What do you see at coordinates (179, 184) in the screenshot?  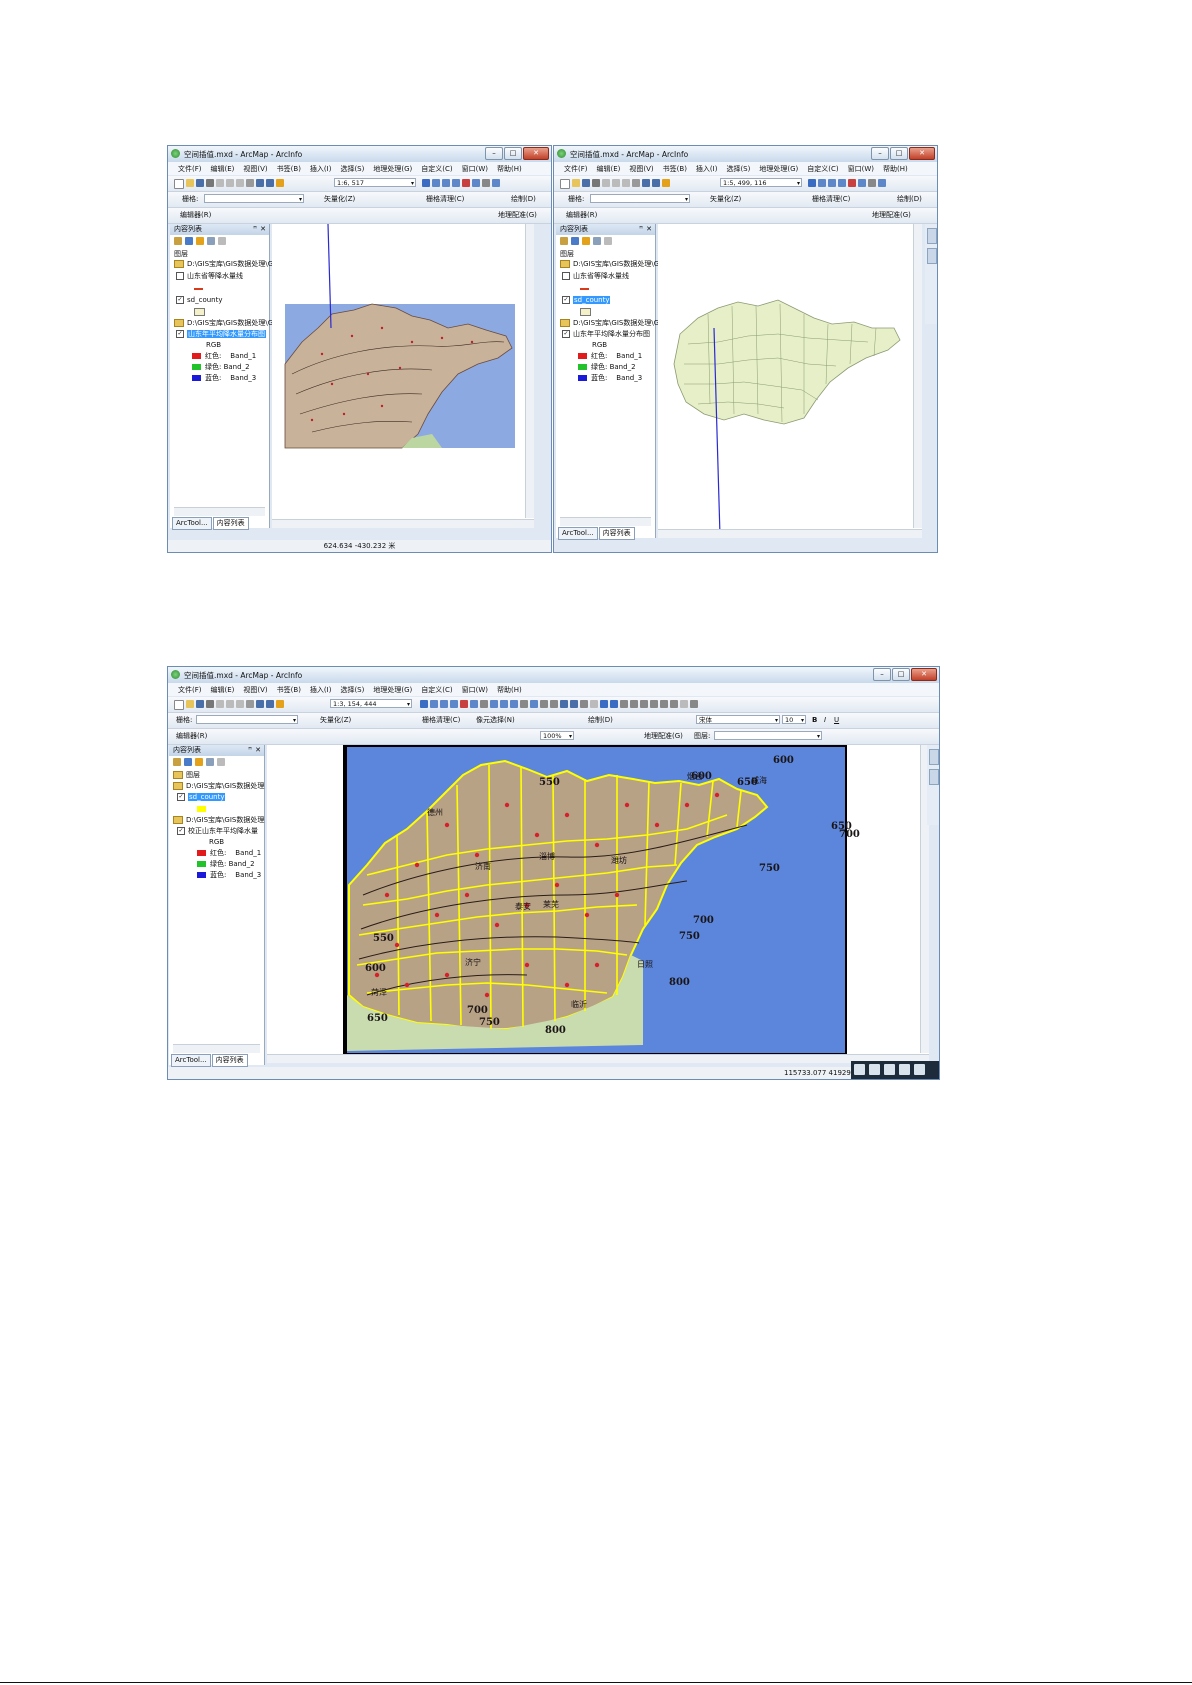 I see `new-document-icon` at bounding box center [179, 184].